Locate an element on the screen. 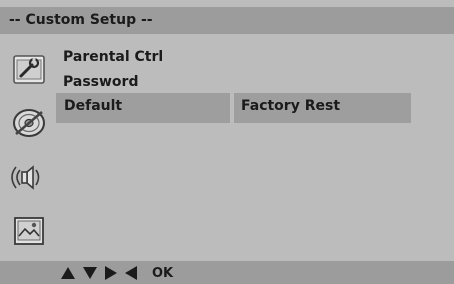 This screenshot has width=454, height=284. speaker-icon is located at coordinates (29, 177).